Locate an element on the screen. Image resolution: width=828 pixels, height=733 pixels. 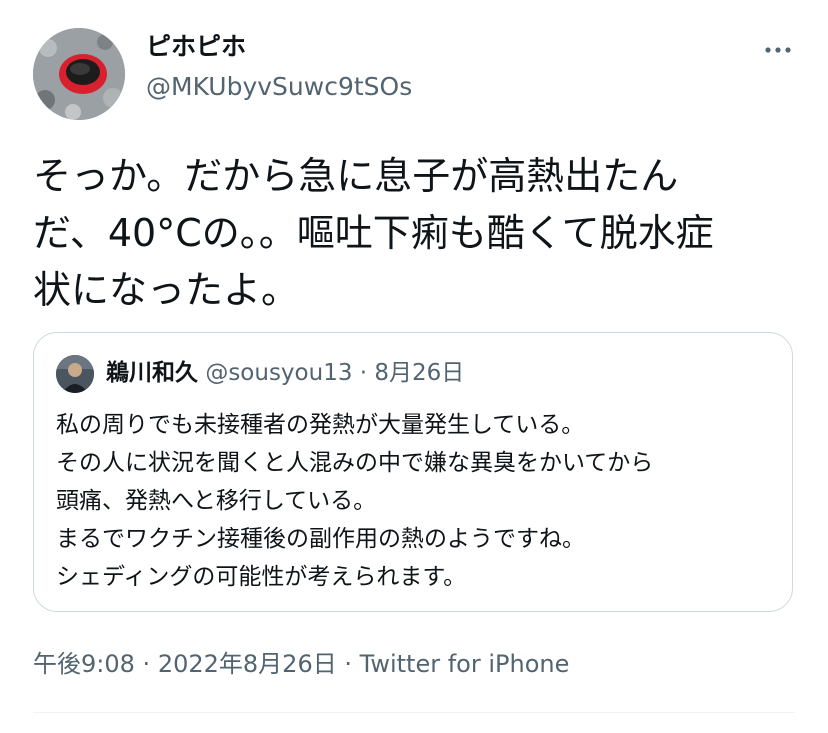
quoted-author-avatar is located at coordinates (75, 374).